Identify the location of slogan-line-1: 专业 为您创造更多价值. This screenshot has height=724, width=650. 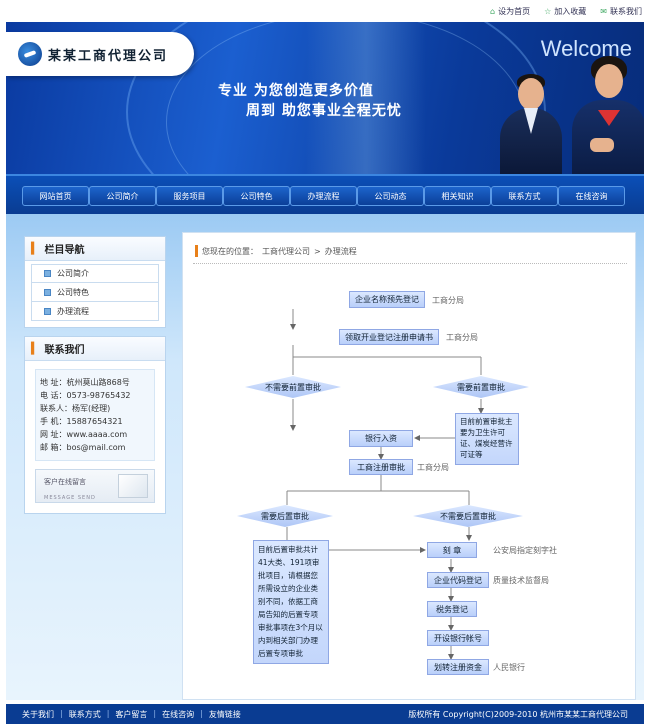
(296, 91).